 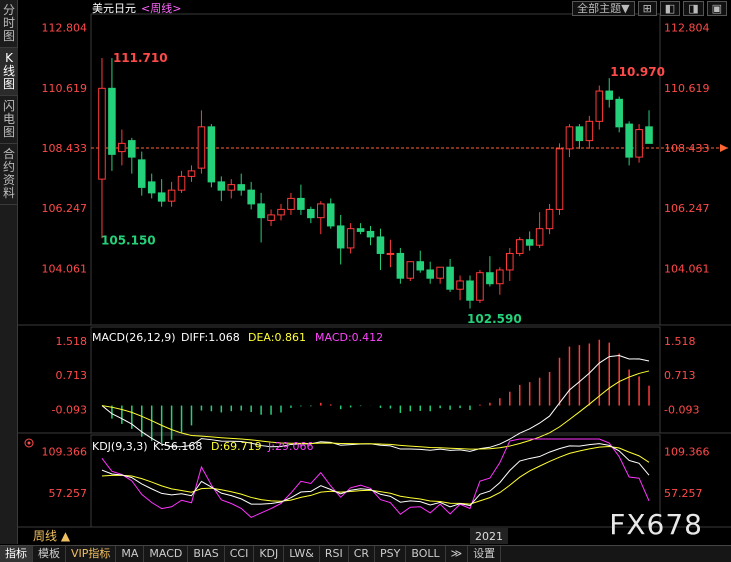 What do you see at coordinates (637, 72) in the screenshot?
I see `high-annotation-right: 110.970` at bounding box center [637, 72].